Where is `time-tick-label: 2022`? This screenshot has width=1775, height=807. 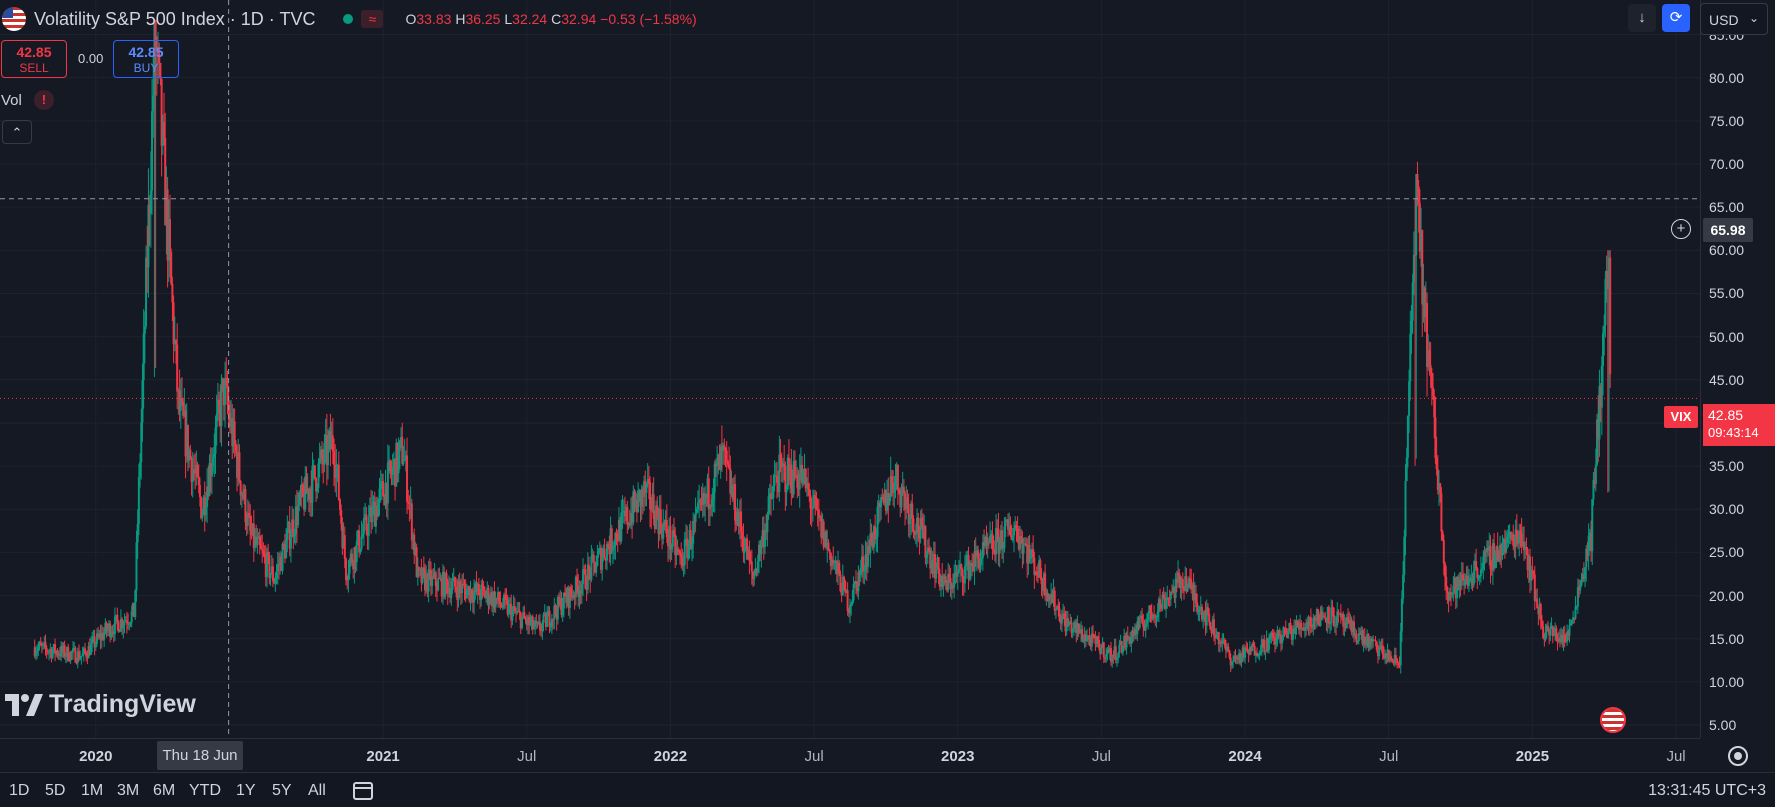
time-tick-label: 2022 is located at coordinates (670, 756).